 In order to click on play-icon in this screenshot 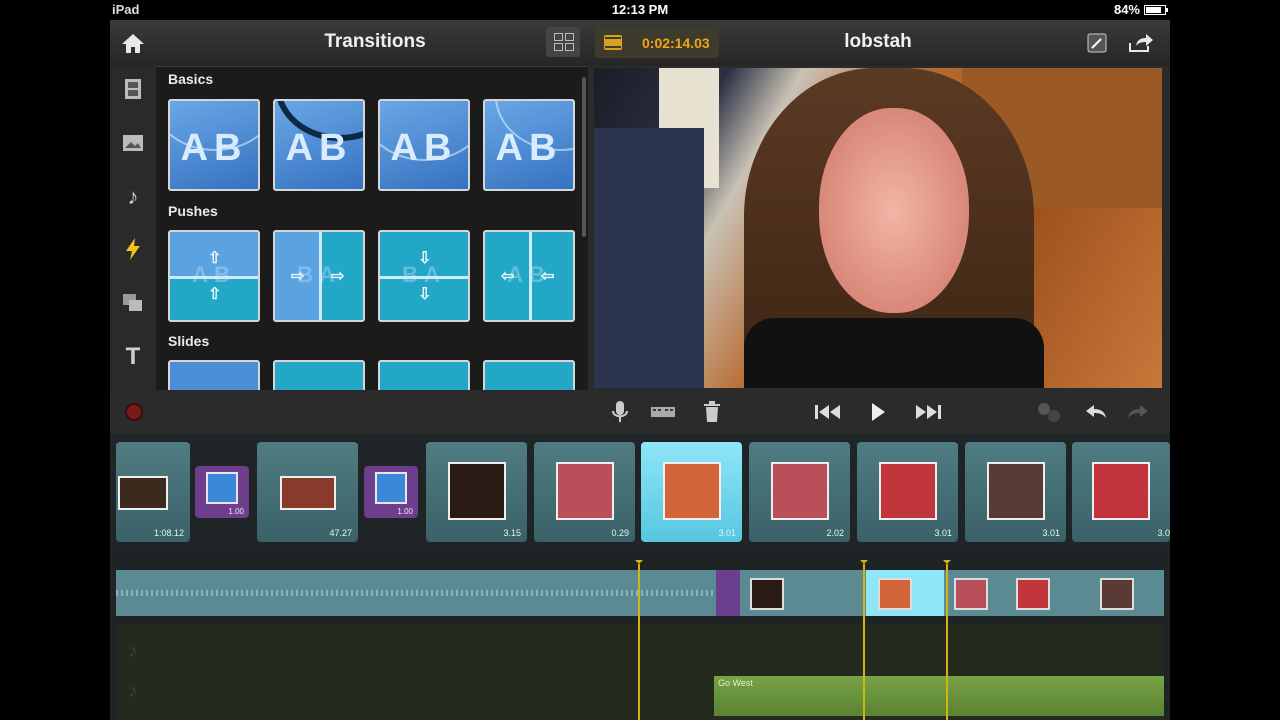, I will do `click(878, 412)`.